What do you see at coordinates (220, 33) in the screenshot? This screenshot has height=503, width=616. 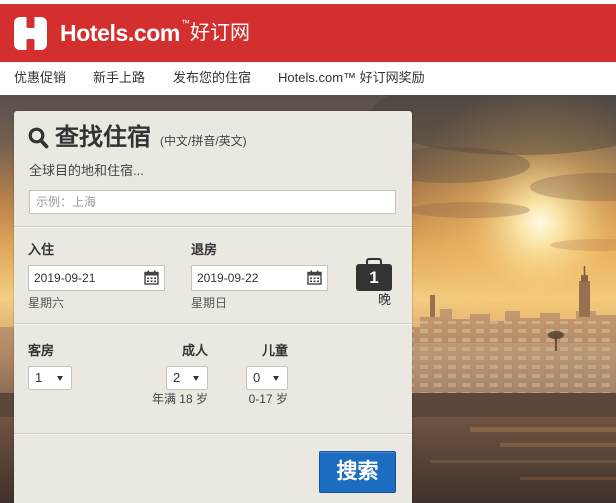 I see `logo-chinese-name: 好订网` at bounding box center [220, 33].